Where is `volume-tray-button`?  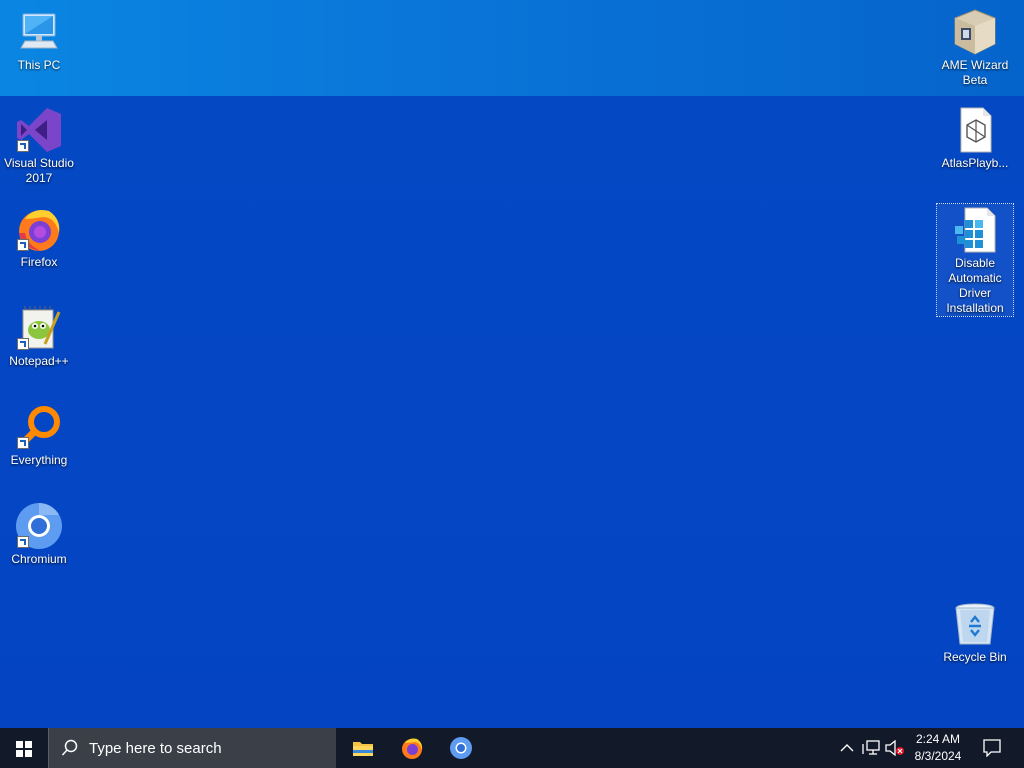 volume-tray-button is located at coordinates (895, 748).